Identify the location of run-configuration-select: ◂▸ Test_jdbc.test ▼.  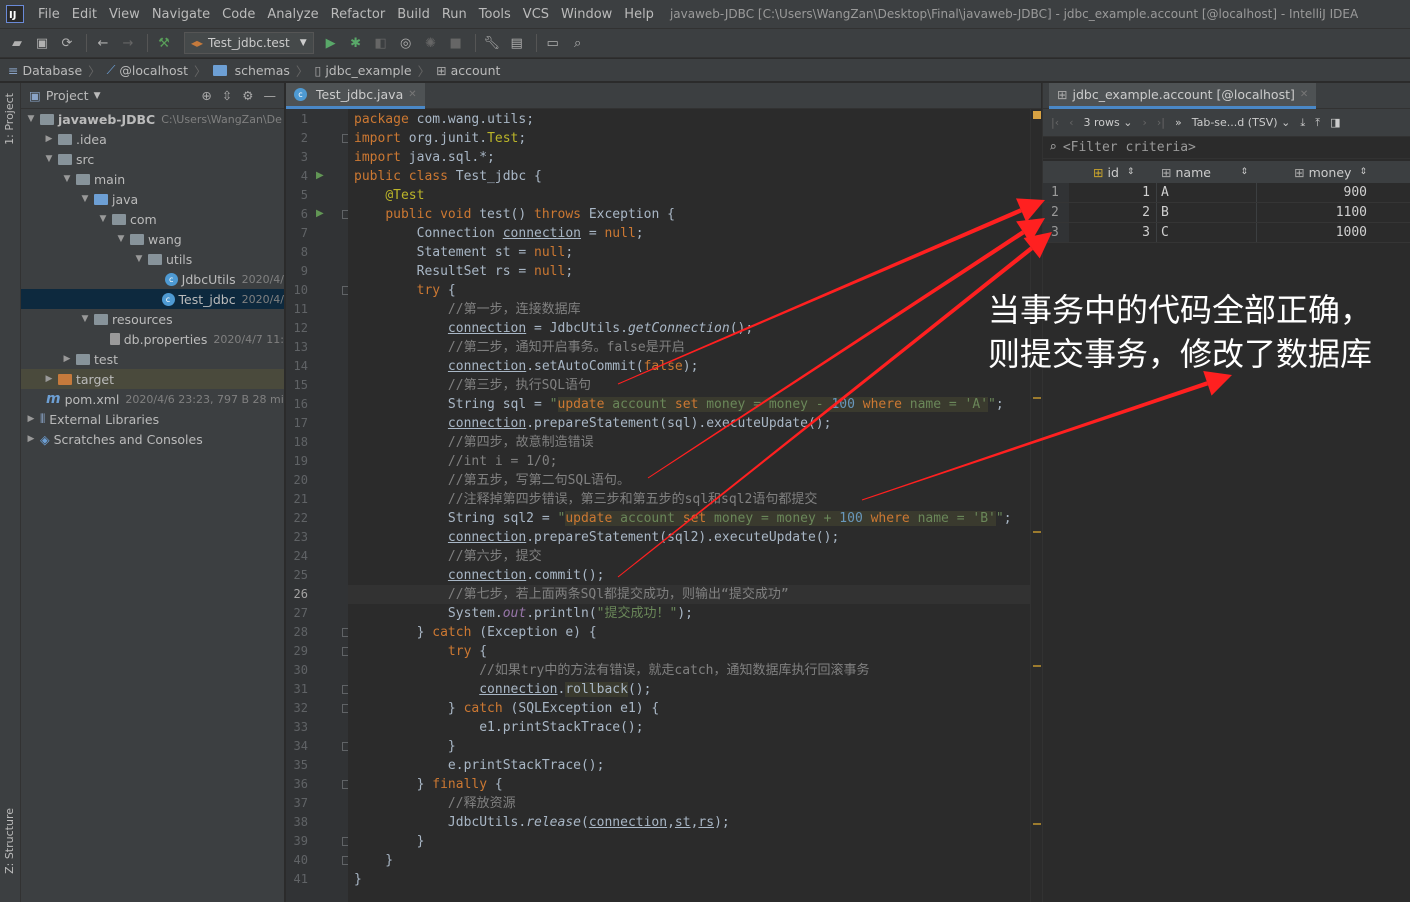
(249, 43).